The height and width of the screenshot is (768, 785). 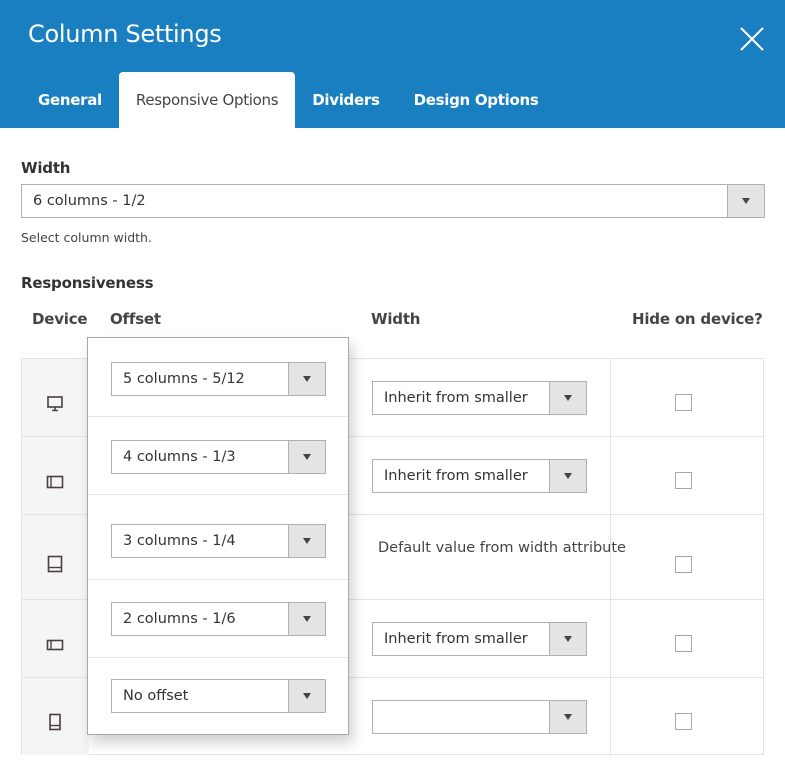 I want to click on width-select-tablet-landscape: Inherit from smaller, so click(x=479, y=476).